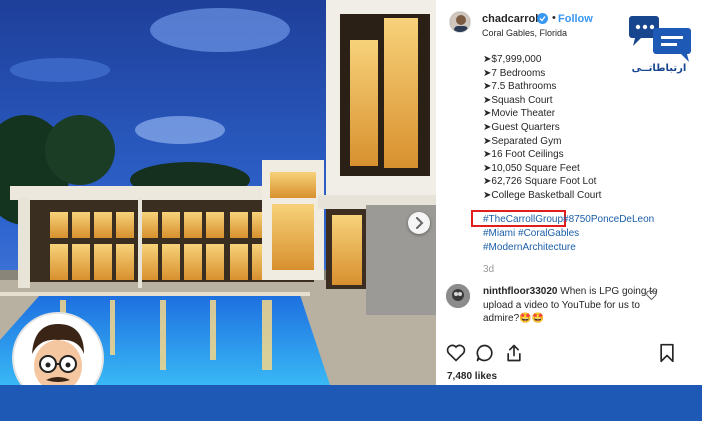  What do you see at coordinates (523, 155) in the screenshot?
I see `caption-line: ➤16 Foot Ceilings` at bounding box center [523, 155].